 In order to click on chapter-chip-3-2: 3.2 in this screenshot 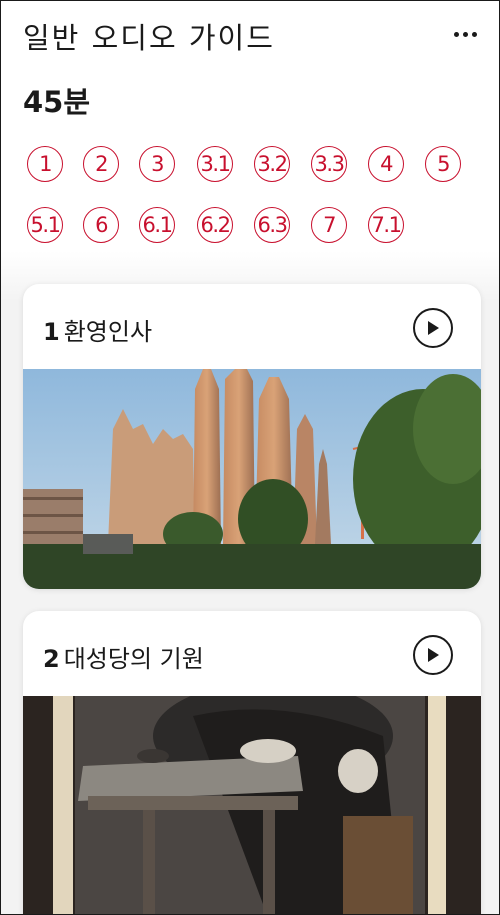, I will do `click(272, 164)`.